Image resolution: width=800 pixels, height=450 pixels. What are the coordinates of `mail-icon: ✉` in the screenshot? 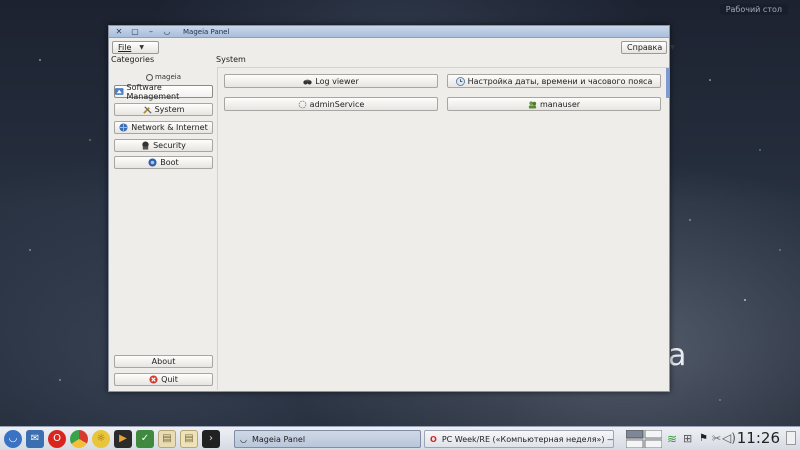 It's located at (35, 438).